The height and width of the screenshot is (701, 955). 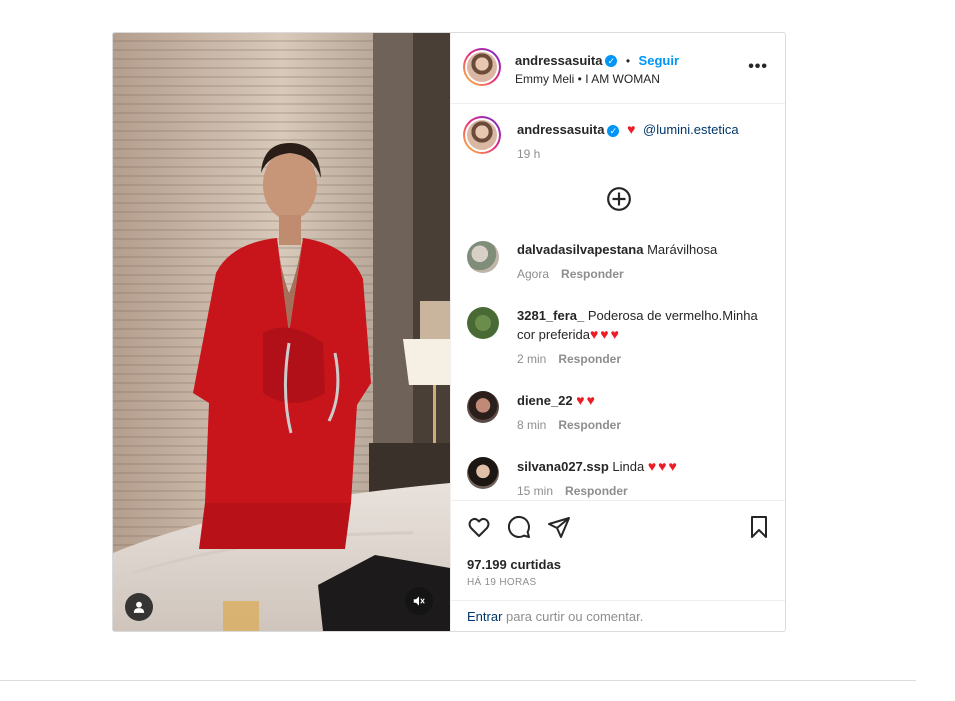 I want to click on comment-text: Linda, so click(x=628, y=466).